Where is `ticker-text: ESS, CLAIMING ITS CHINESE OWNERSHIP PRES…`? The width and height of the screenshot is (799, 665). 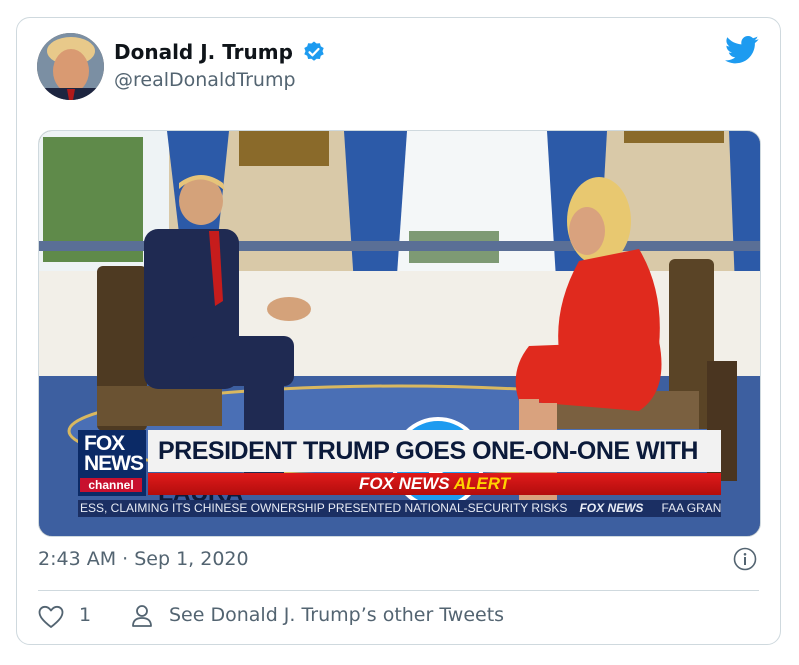
ticker-text: ESS, CLAIMING ITS CHINESE OWNERSHIP PRES… is located at coordinates (324, 508).